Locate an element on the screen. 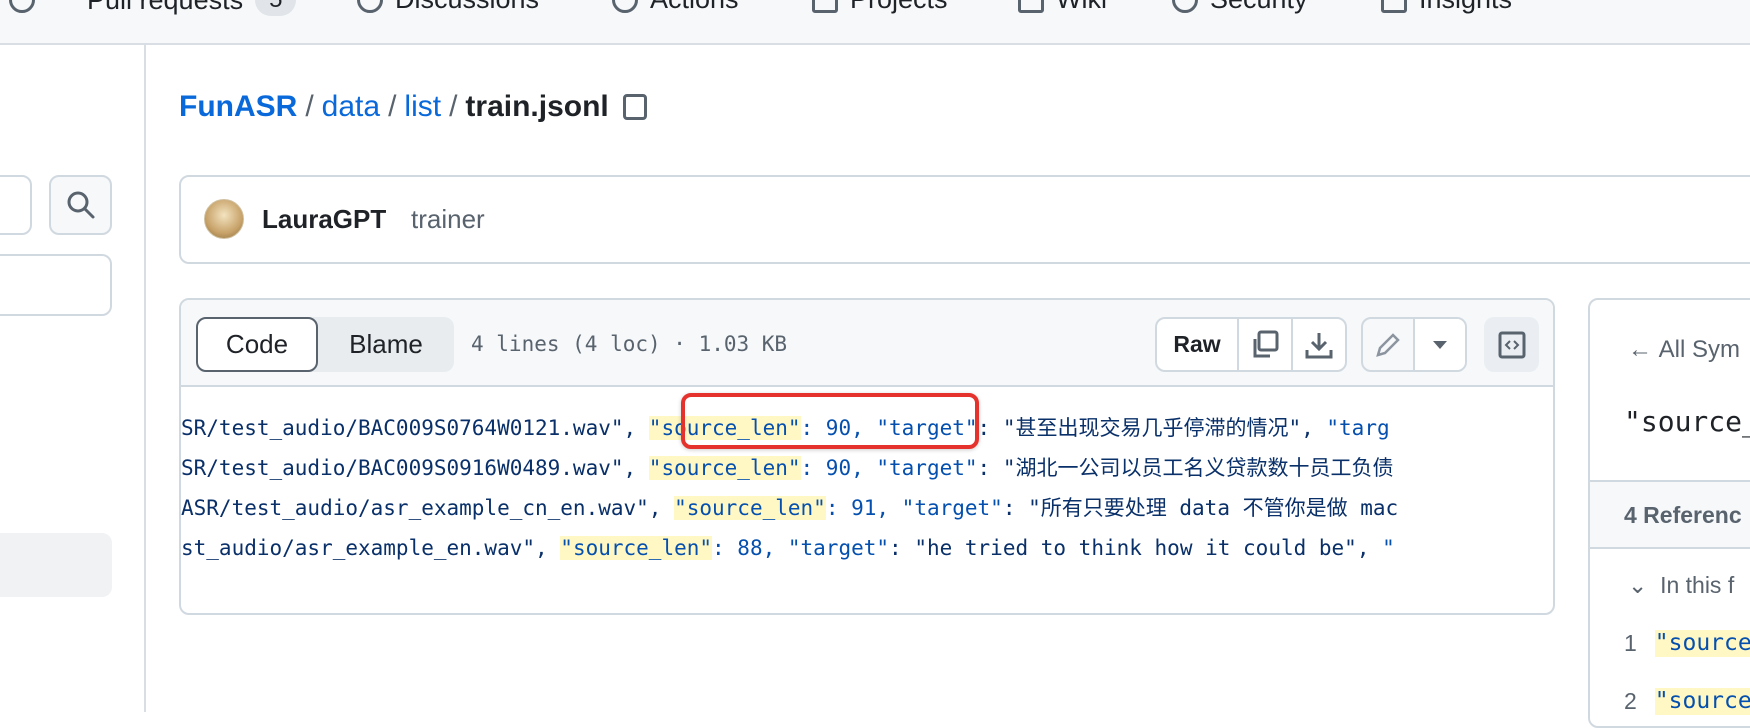 The image size is (1750, 728). annotation-highlight-box is located at coordinates (830, 421).